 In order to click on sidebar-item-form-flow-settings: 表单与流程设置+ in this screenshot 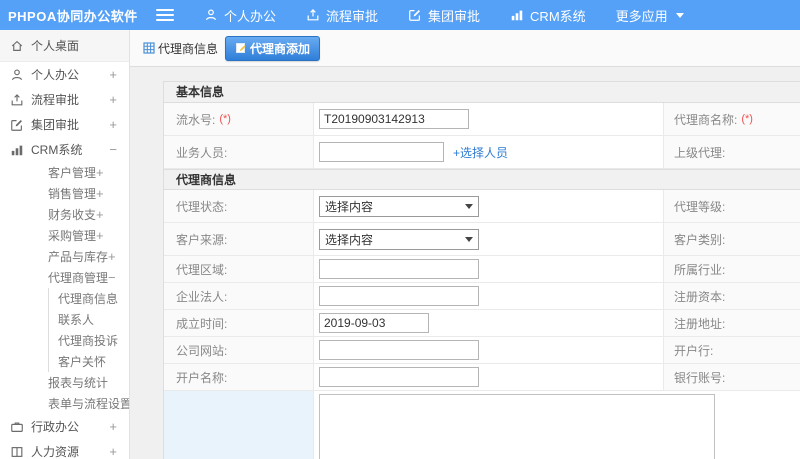, I will do `click(64, 403)`.